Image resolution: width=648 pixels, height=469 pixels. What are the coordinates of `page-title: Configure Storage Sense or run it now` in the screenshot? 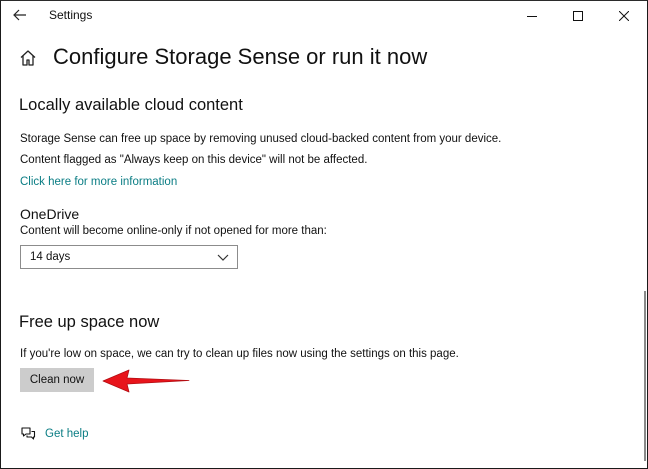 It's located at (240, 56).